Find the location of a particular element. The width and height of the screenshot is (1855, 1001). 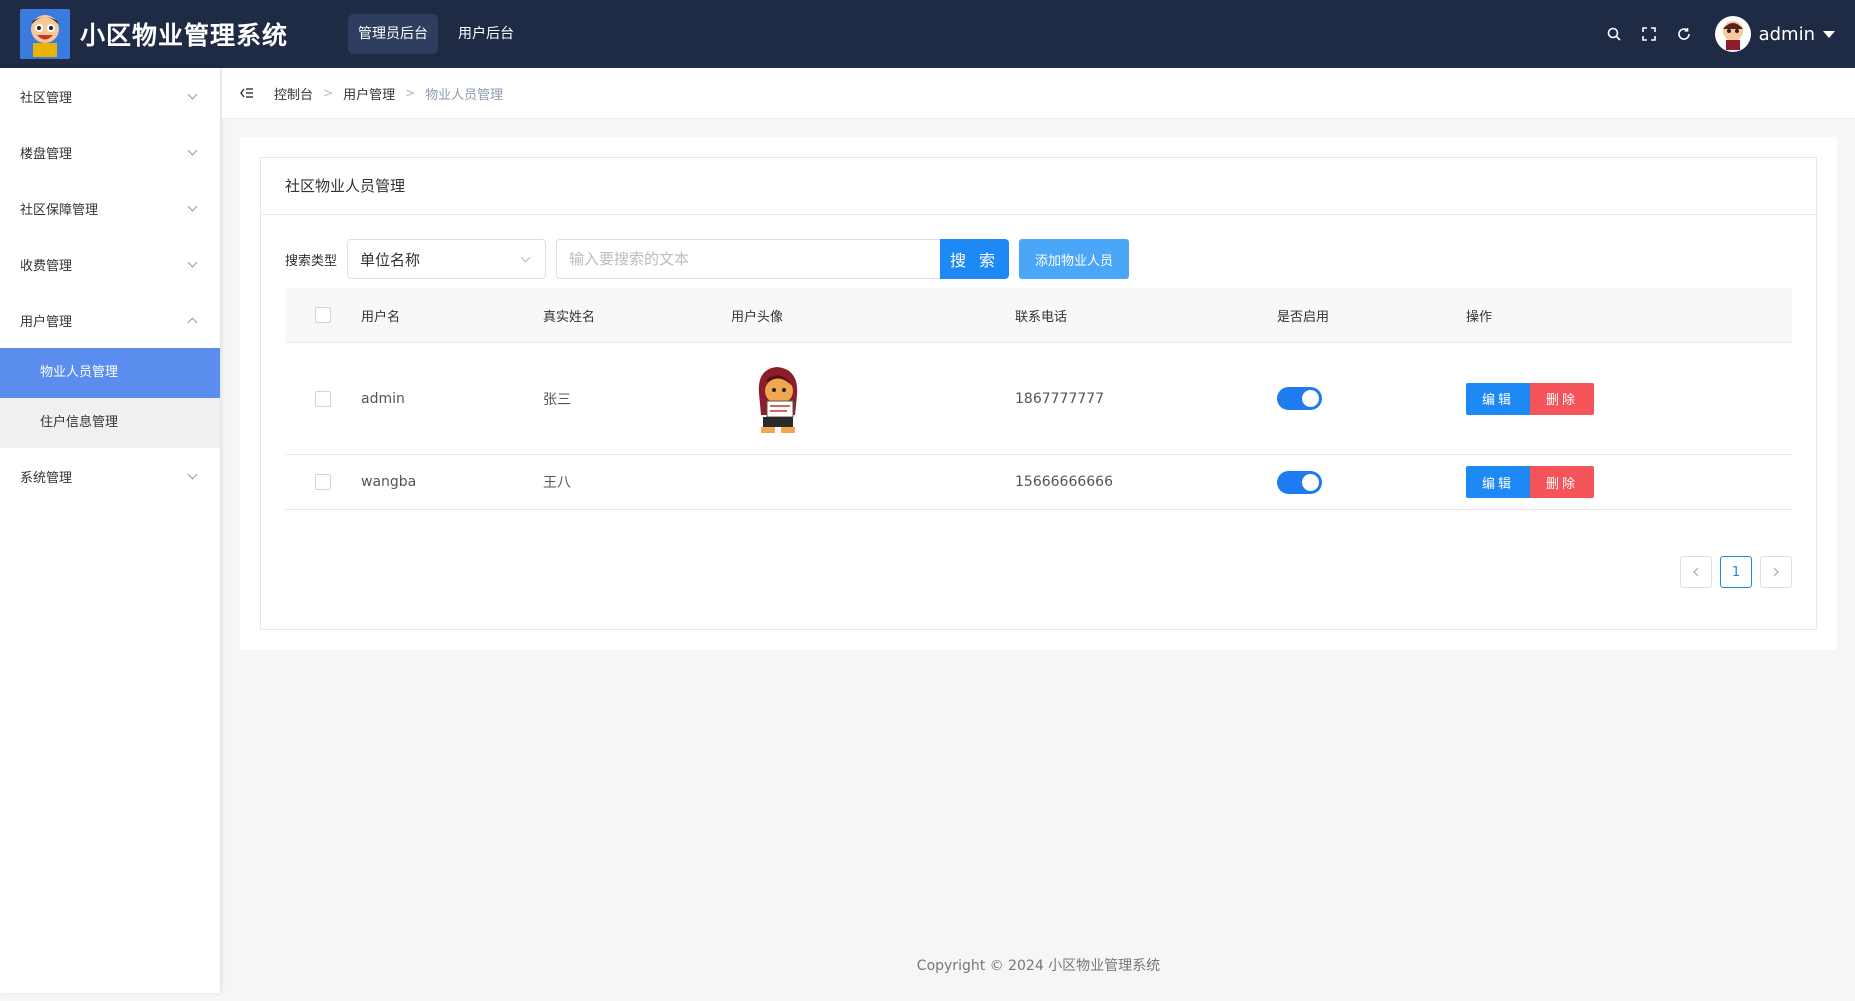

search-type-label: 搜索类型 is located at coordinates (311, 261).